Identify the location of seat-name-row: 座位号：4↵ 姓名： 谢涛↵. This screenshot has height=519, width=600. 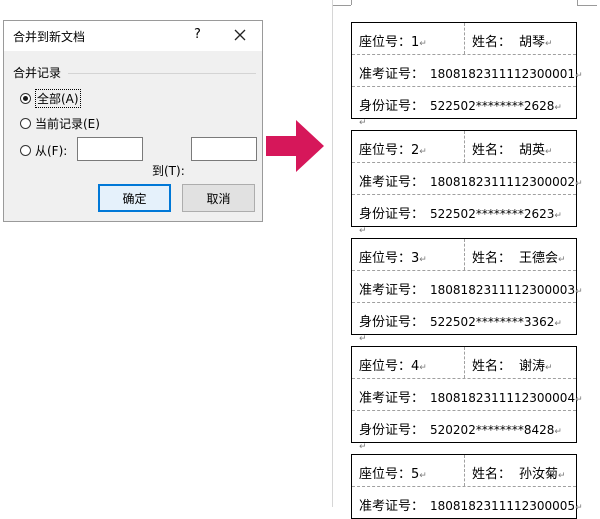
(464, 362).